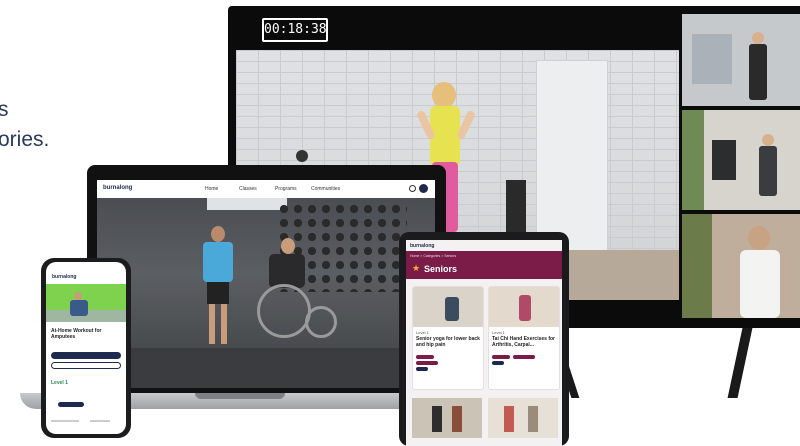 The width and height of the screenshot is (800, 446). I want to click on laptop-brand-logo: burnalong, so click(117, 188).